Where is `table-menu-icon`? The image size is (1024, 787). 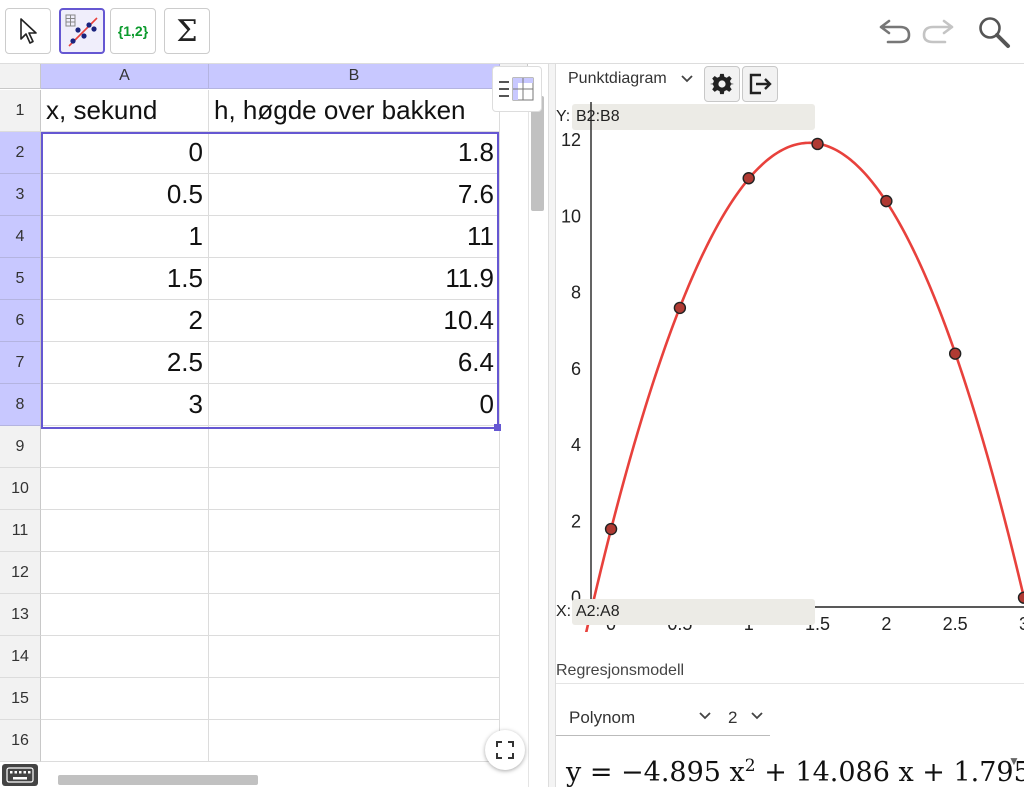
table-menu-icon is located at coordinates (516, 89).